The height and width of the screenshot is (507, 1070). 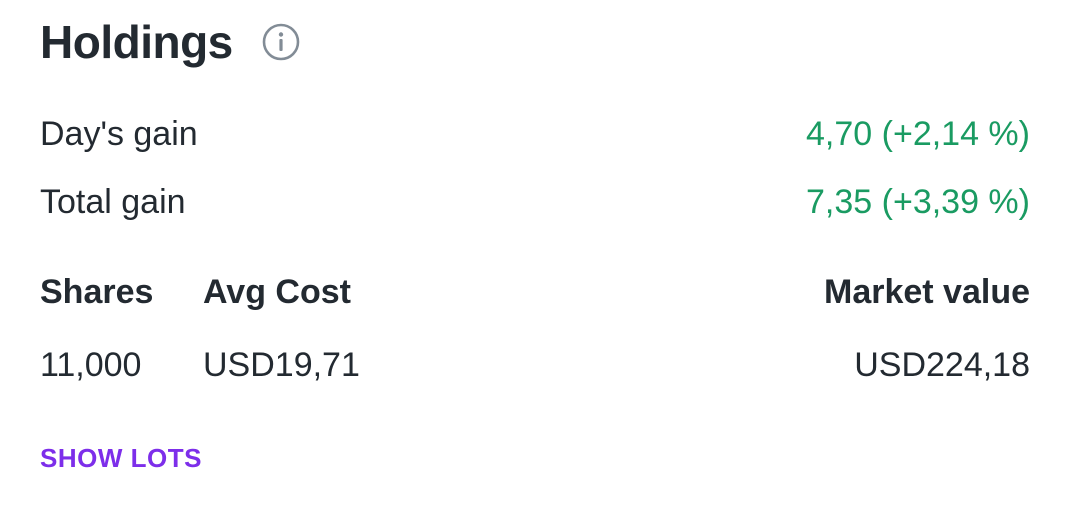 I want to click on holdings-header: Holdings, so click(x=170, y=42).